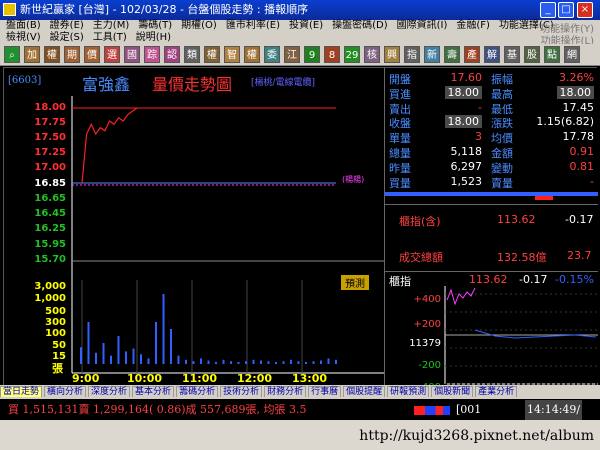  I want to click on volume-tick-label: 1,000, so click(50, 298).